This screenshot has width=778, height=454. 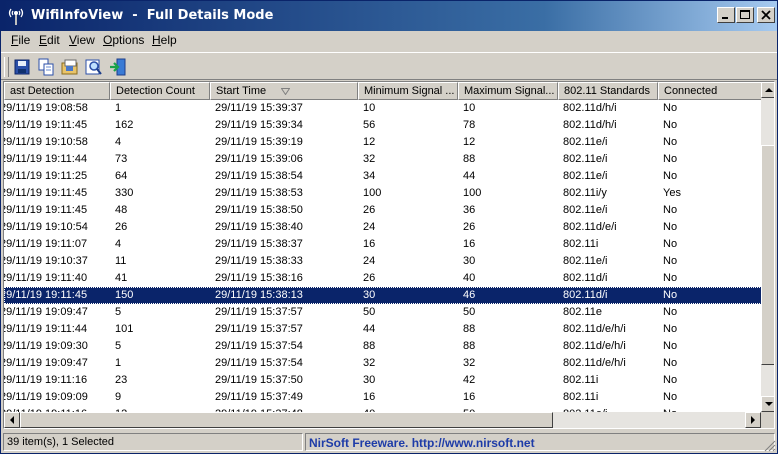 What do you see at coordinates (49, 40) in the screenshot?
I see `menu-edit: Edit` at bounding box center [49, 40].